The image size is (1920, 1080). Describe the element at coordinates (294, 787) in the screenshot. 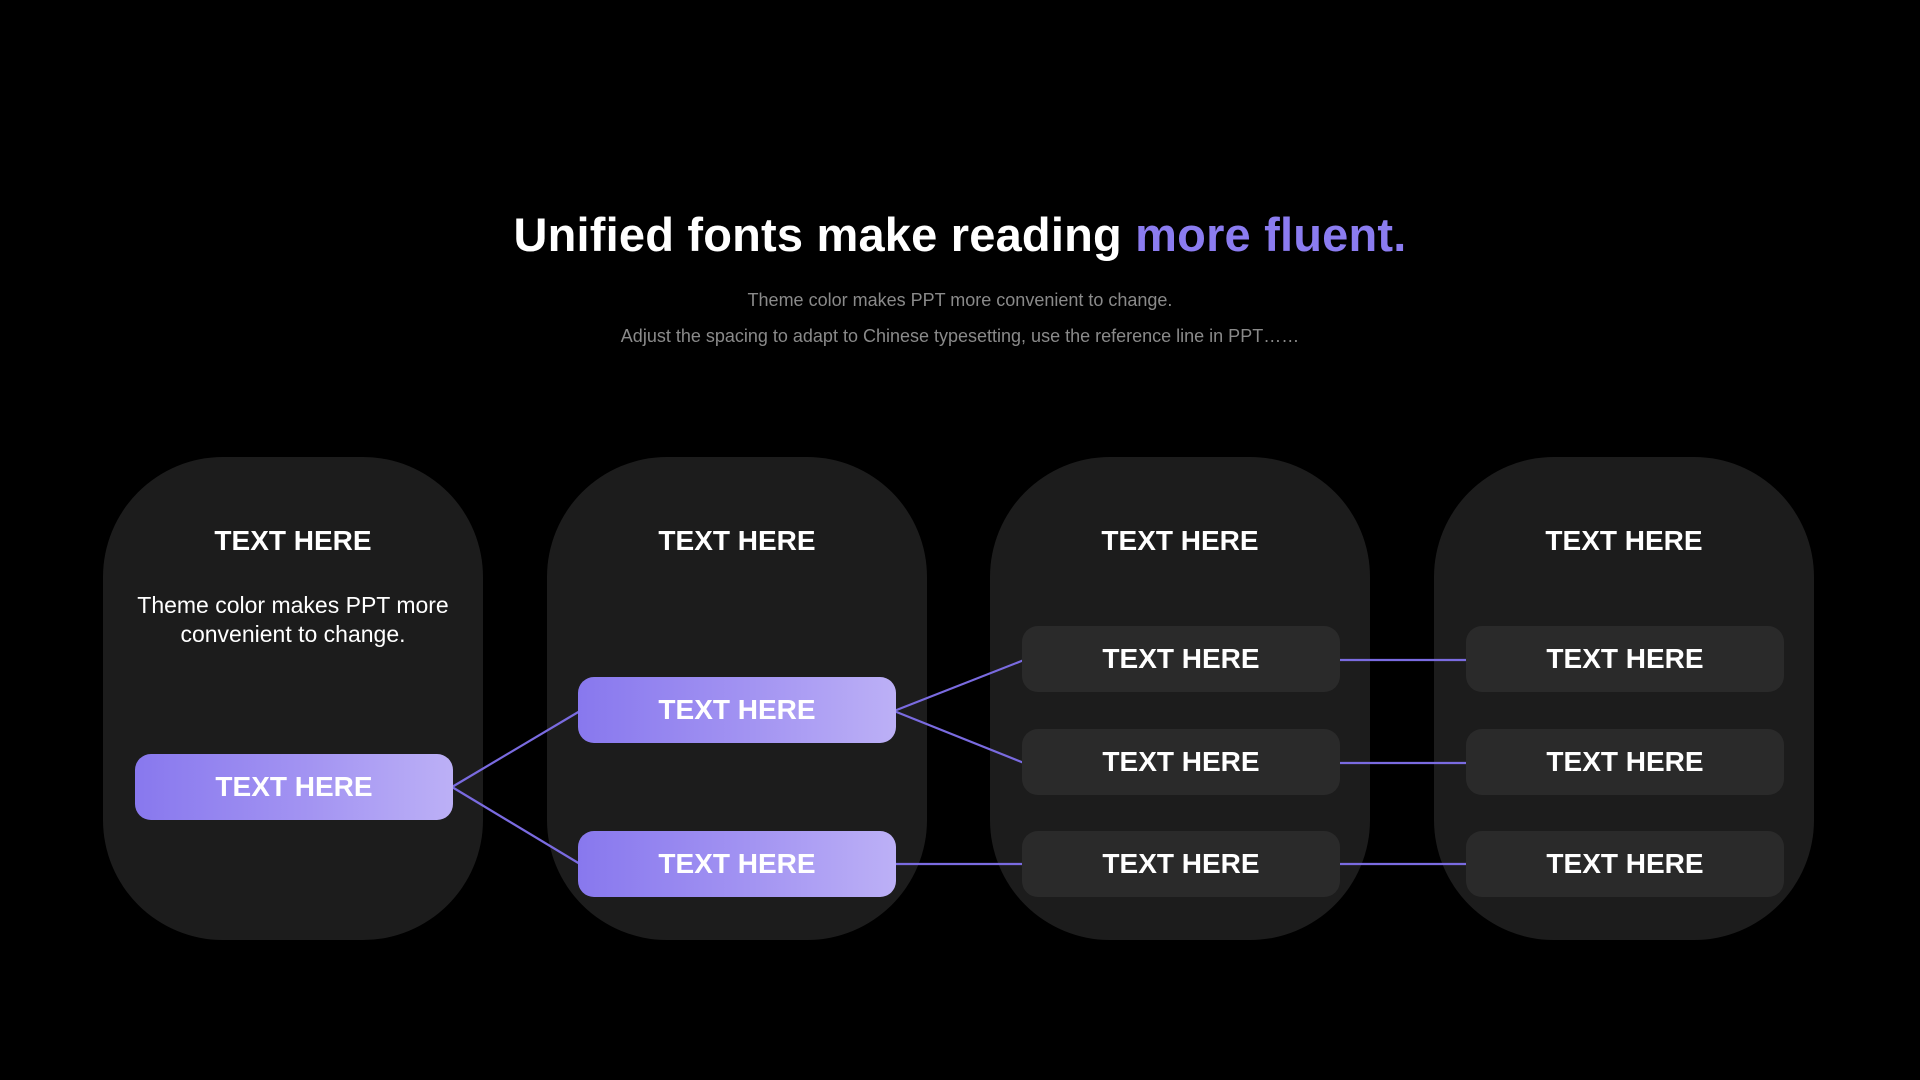

I see `column-1-node-1: TEXT HERE` at that location.